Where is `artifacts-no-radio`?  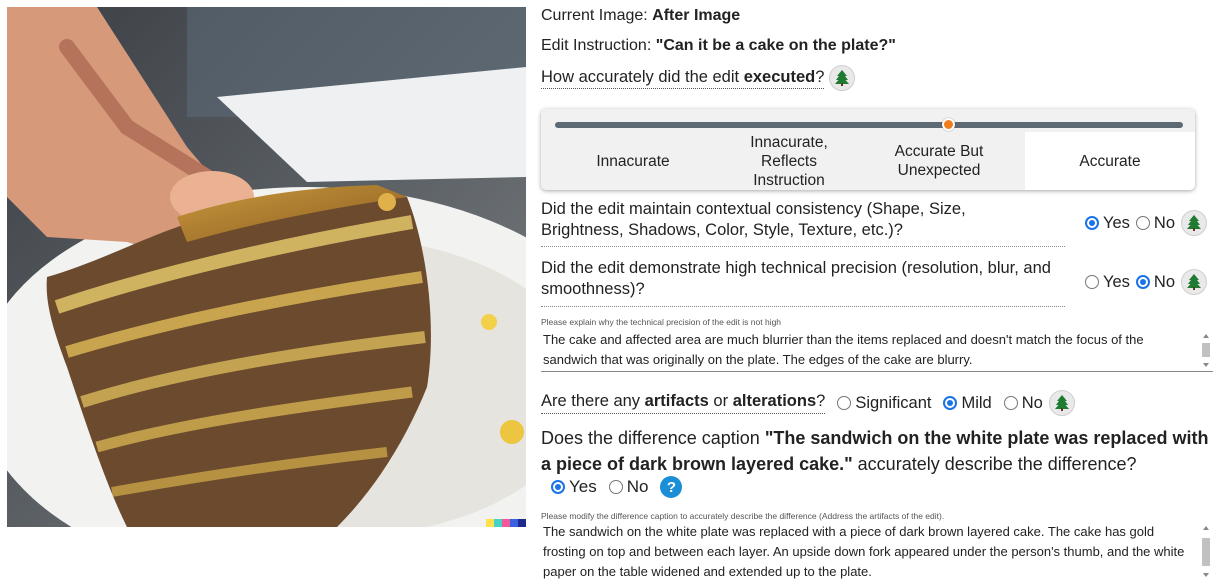
artifacts-no-radio is located at coordinates (1010, 403).